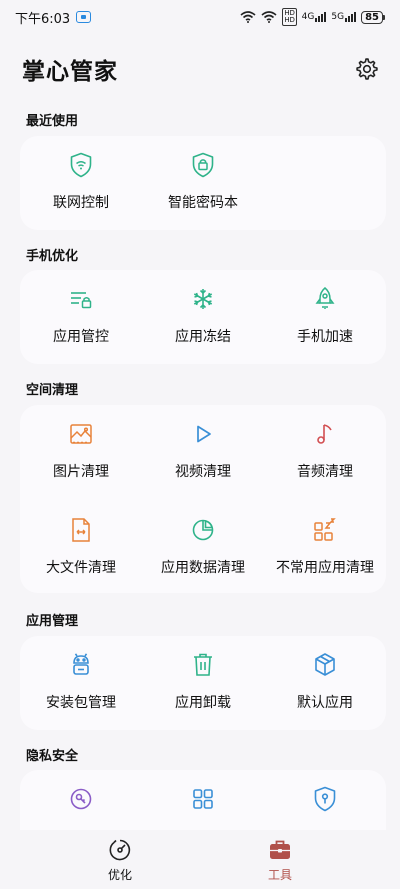 The height and width of the screenshot is (889, 400). I want to click on tool-label: 联网控制, so click(81, 203).